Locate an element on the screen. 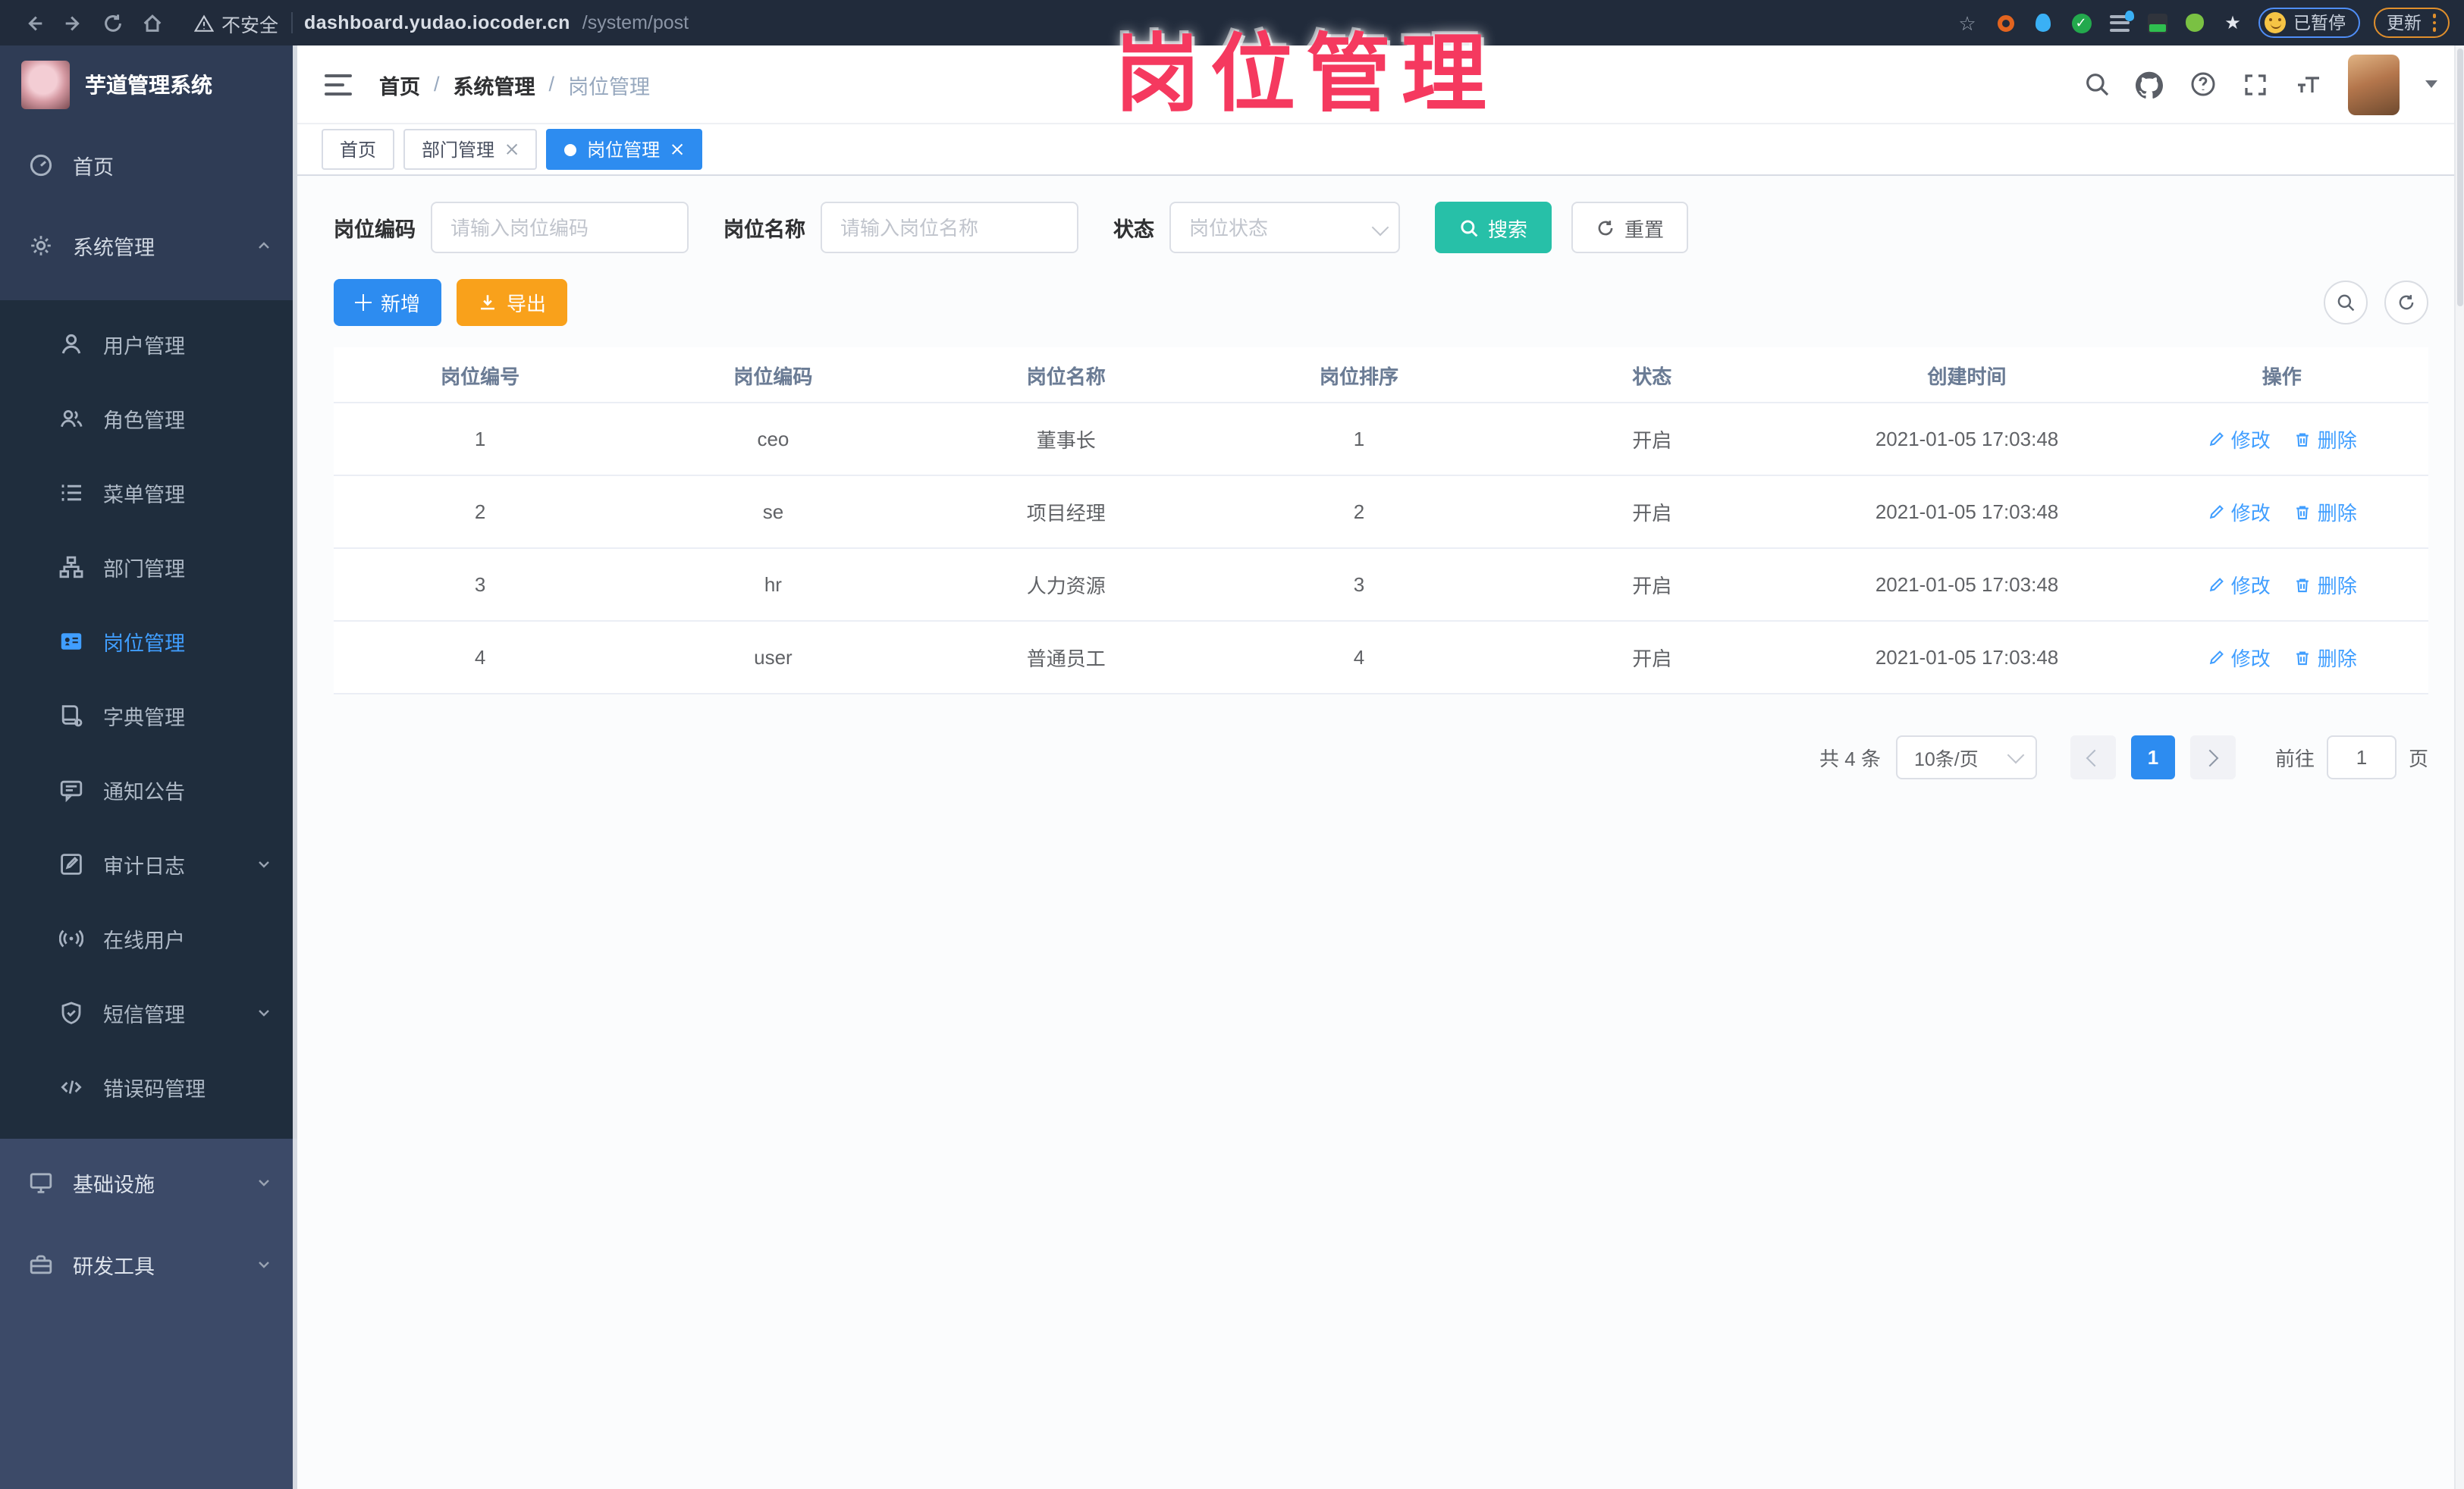  tab-departments: 部门管理 is located at coordinates (470, 150).